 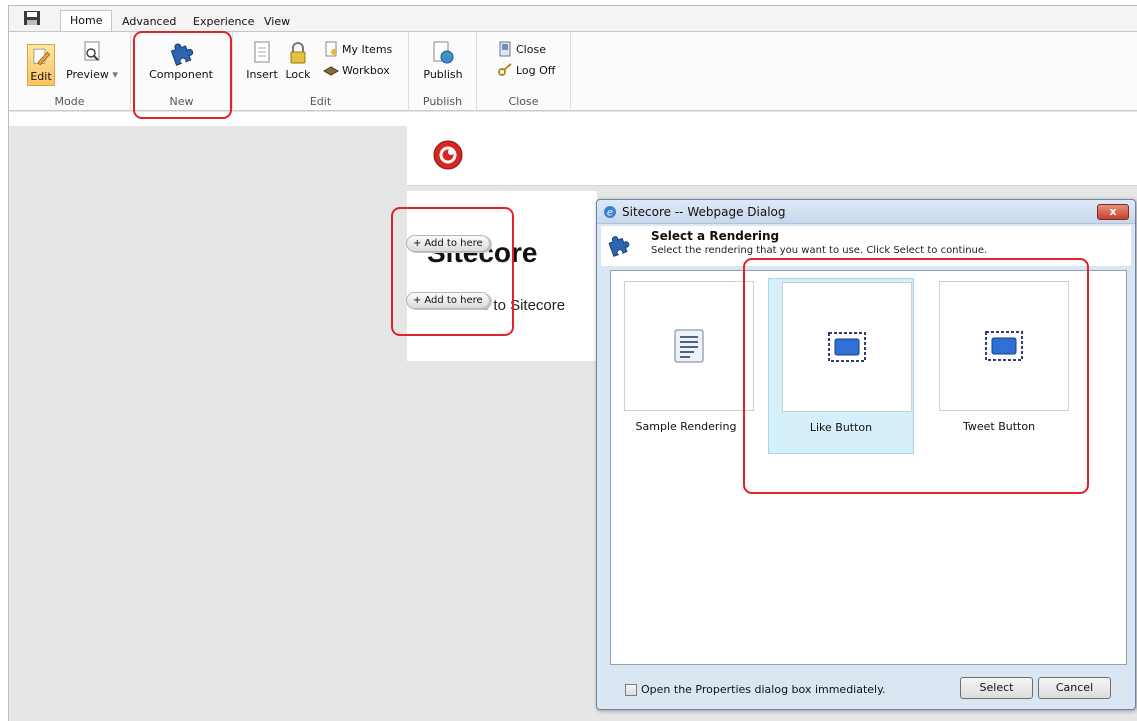 I want to click on log-off-button: Log Off, so click(x=526, y=70).